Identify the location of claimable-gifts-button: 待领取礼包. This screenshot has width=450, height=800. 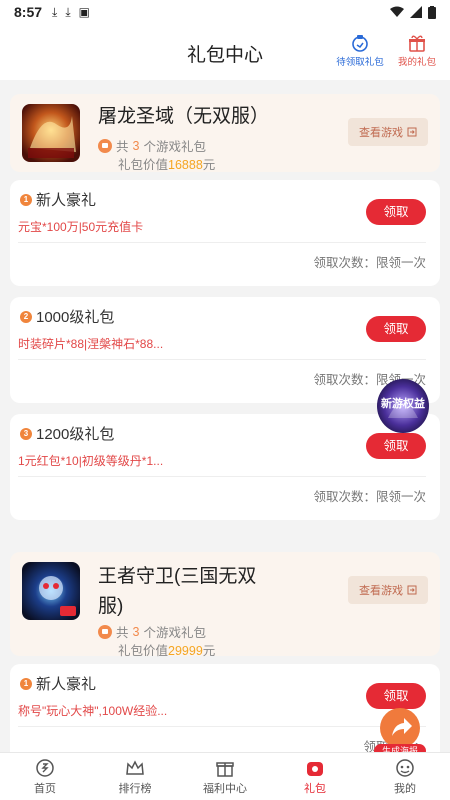
(360, 51).